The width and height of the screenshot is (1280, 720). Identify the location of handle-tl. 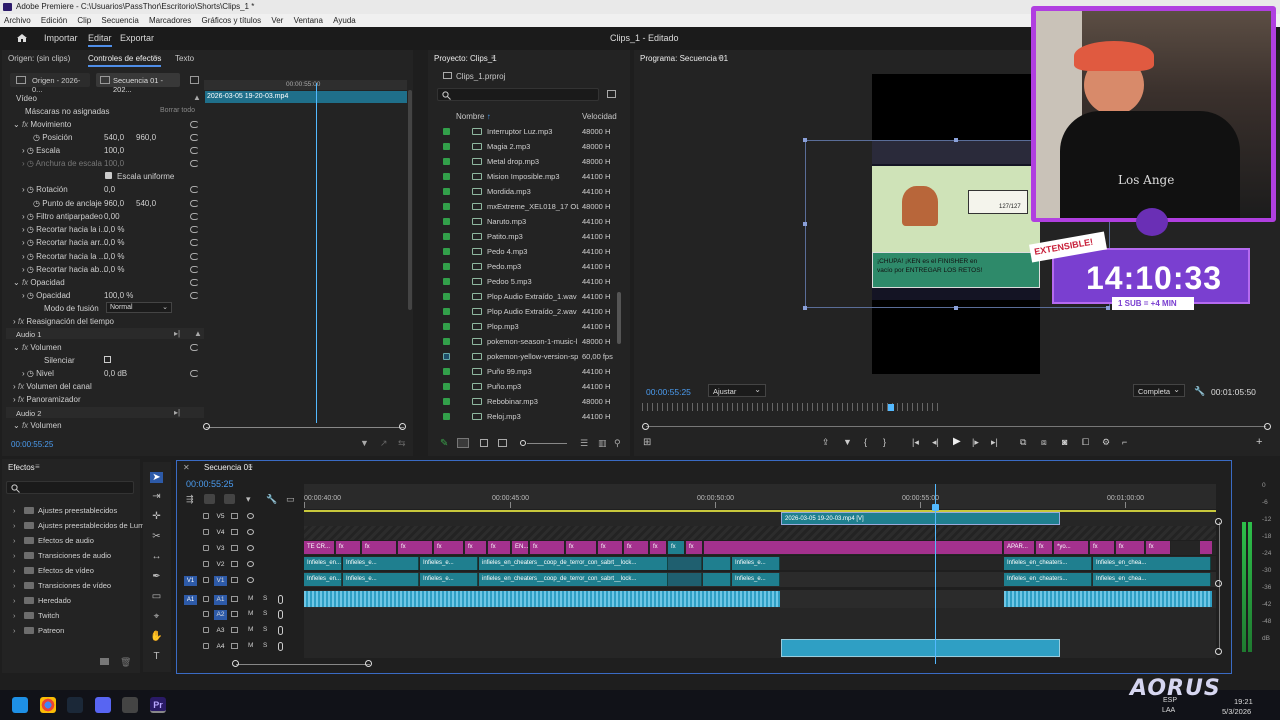
(805, 140).